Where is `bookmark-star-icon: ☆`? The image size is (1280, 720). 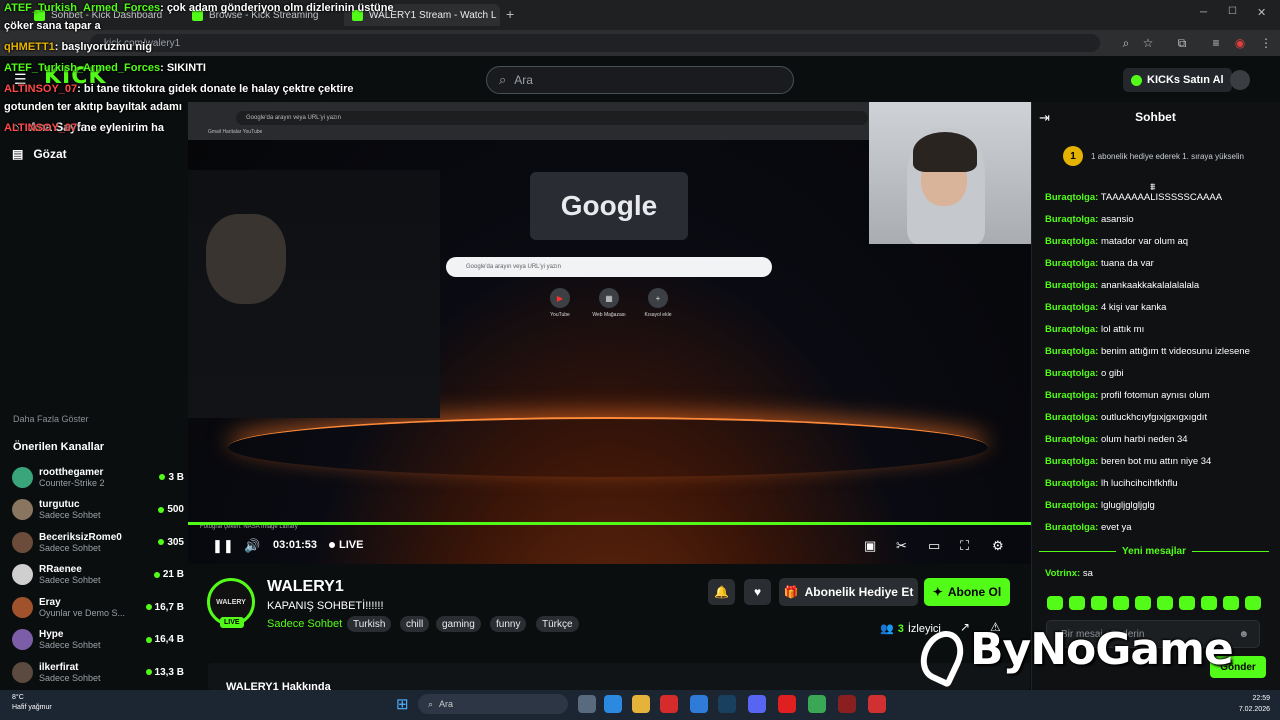 bookmark-star-icon: ☆ is located at coordinates (1148, 43).